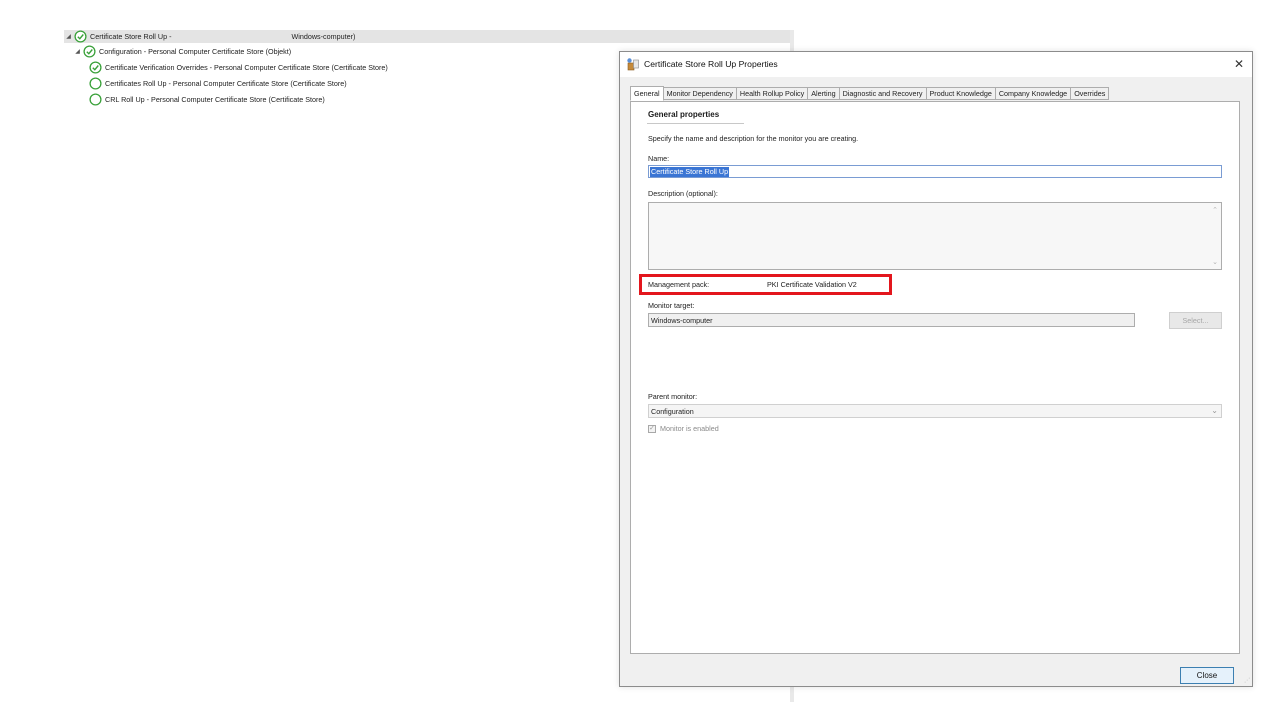 Image resolution: width=1263 pixels, height=702 pixels. Describe the element at coordinates (659, 158) in the screenshot. I see `name-label: Name:` at that location.